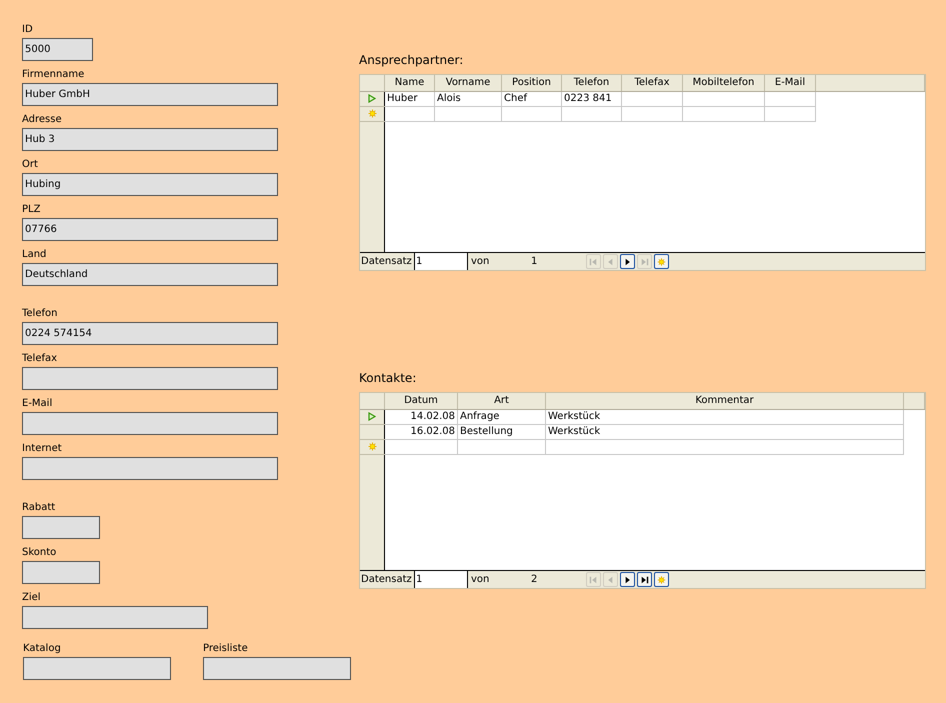 The image size is (946, 703). Describe the element at coordinates (32, 597) in the screenshot. I see `field-label: Ziel` at that location.